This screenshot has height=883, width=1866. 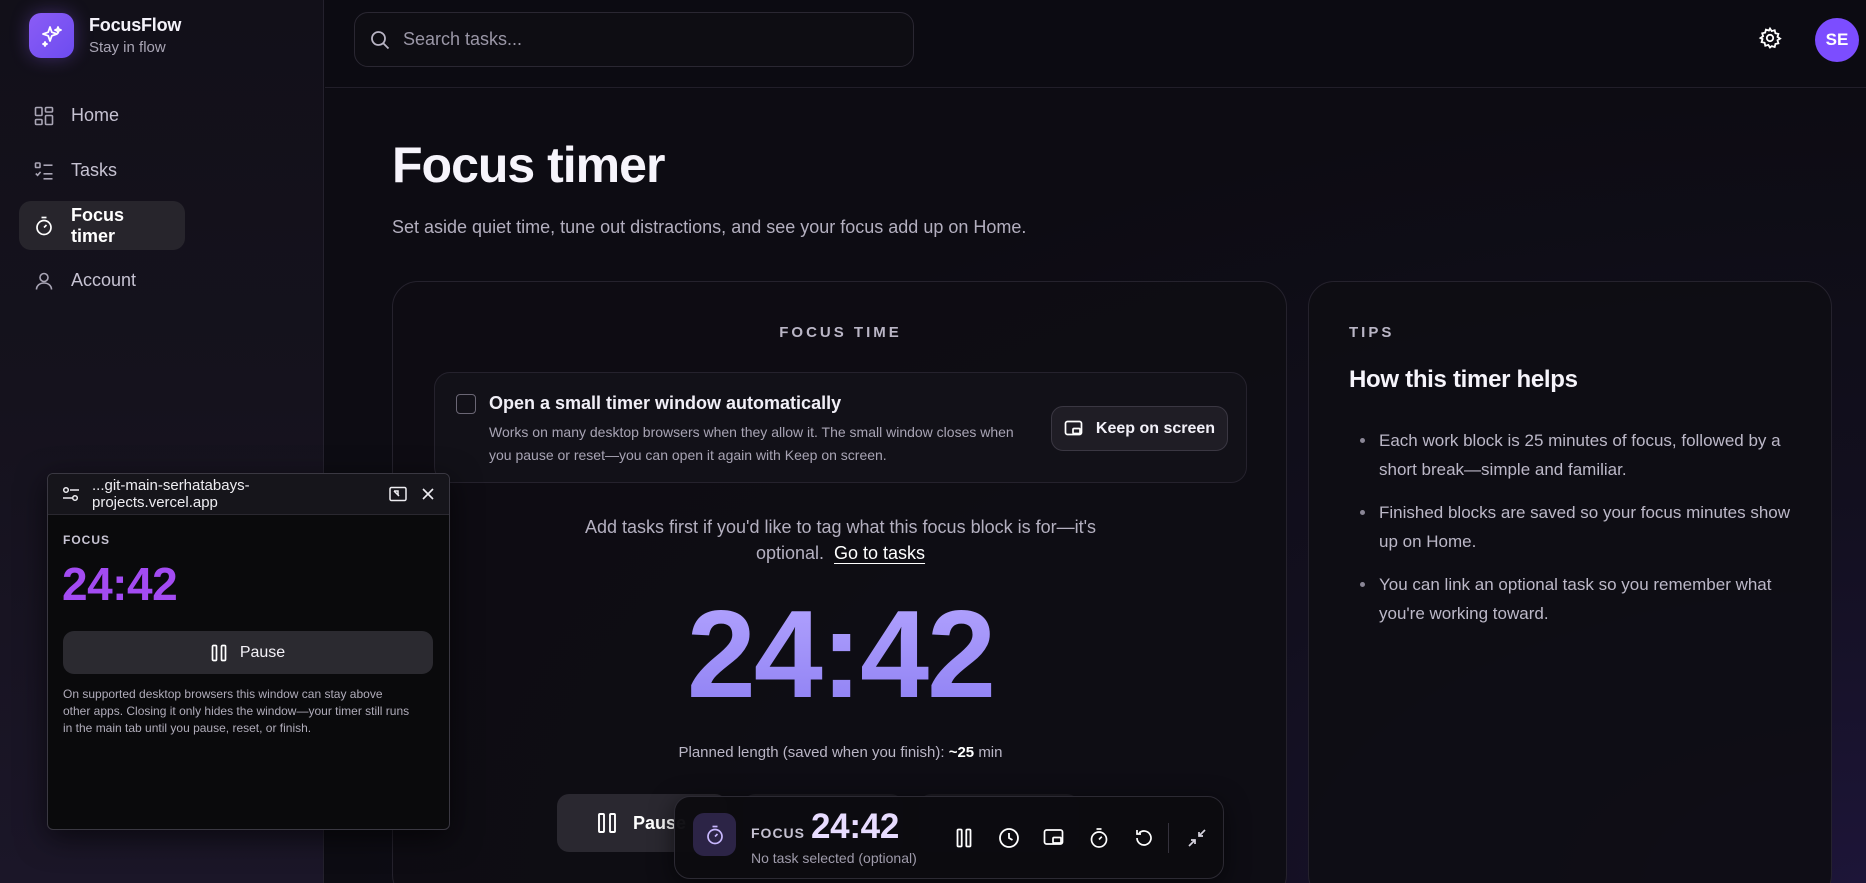 What do you see at coordinates (262, 652) in the screenshot?
I see `mini-pause-label: Pause` at bounding box center [262, 652].